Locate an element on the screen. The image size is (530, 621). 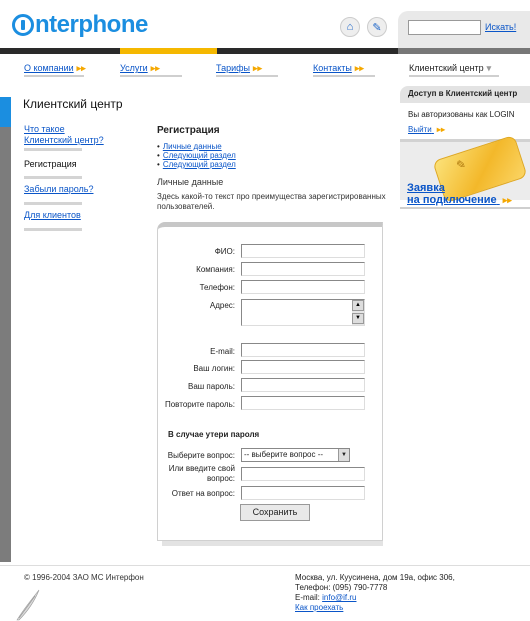
nav-item-services: Услуги ▸▸ is located at coordinates (140, 68).